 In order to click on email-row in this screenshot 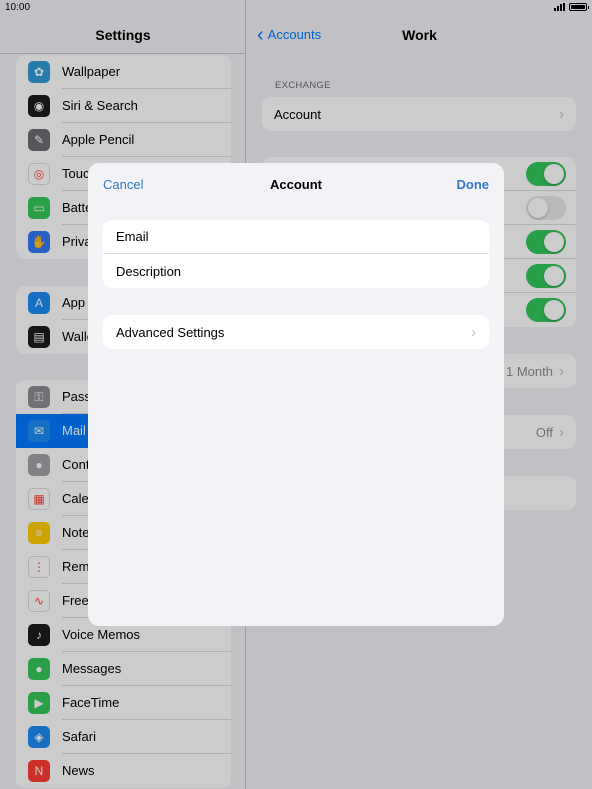, I will do `click(296, 237)`.